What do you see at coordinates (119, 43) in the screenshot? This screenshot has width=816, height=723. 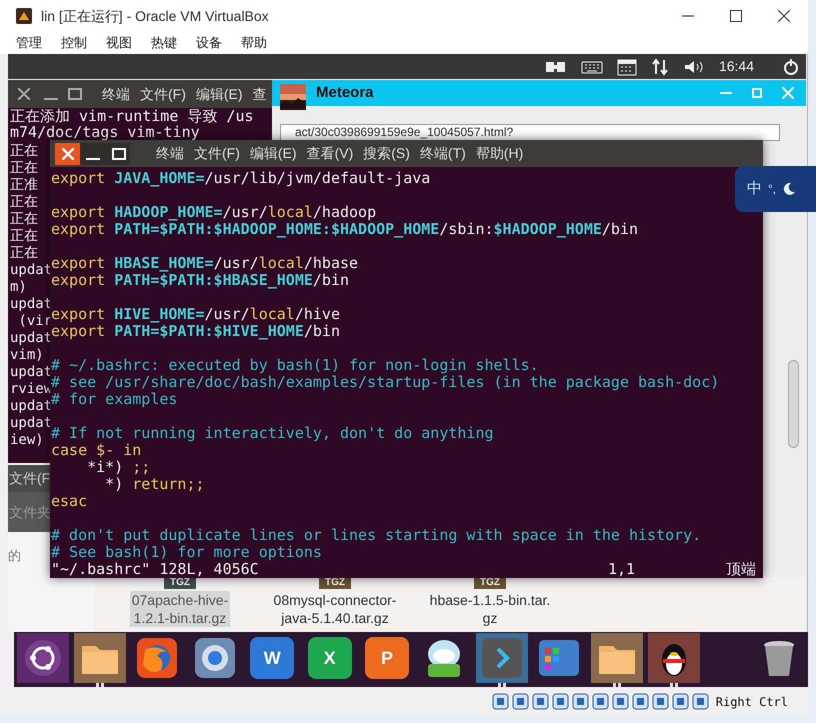 I see `menu-item: 视图` at bounding box center [119, 43].